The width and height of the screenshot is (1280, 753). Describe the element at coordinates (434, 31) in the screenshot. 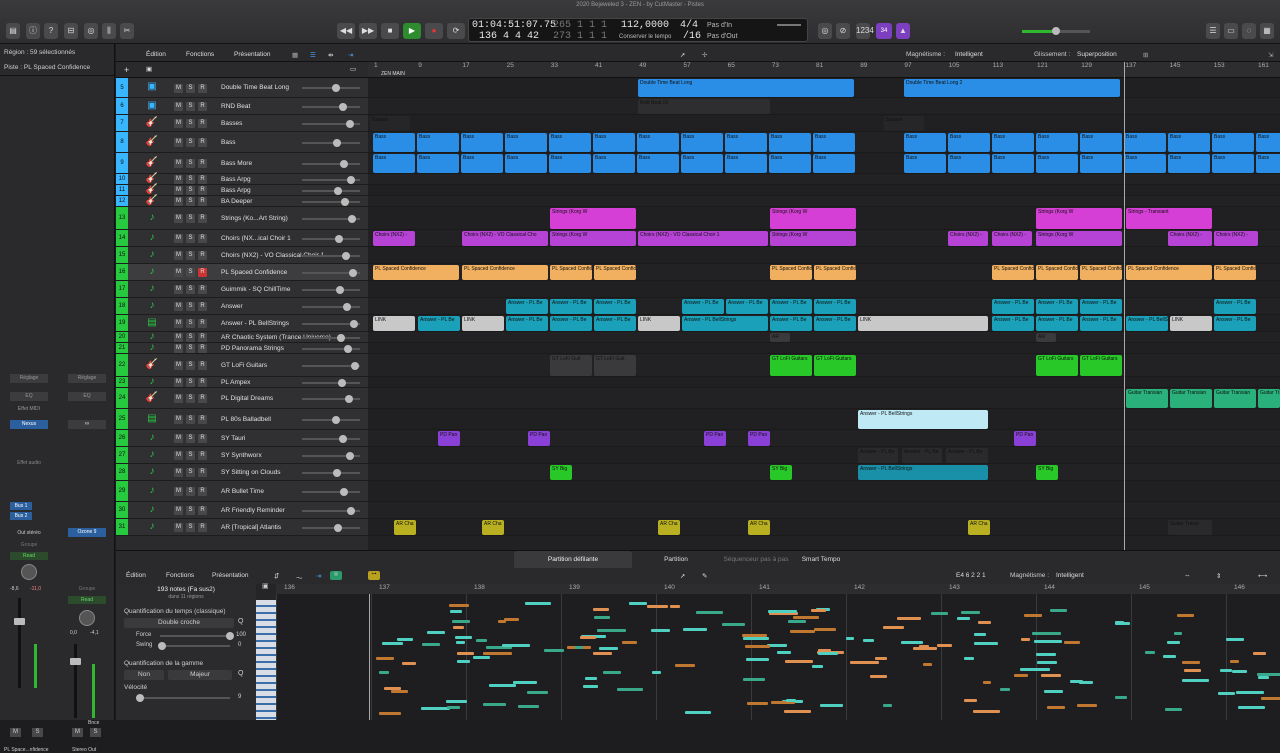

I see `record-button: ●` at that location.